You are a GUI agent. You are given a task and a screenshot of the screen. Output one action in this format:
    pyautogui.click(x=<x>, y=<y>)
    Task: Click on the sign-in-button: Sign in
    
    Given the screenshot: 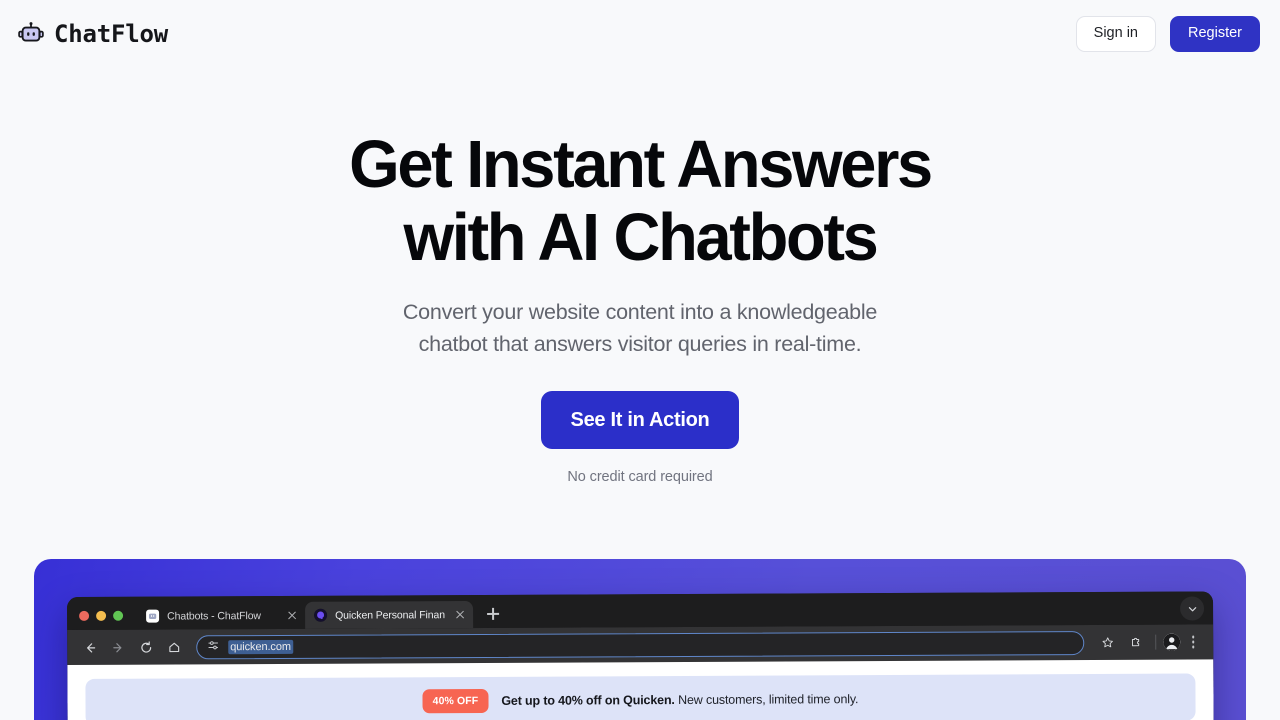 What is the action you would take?
    pyautogui.click(x=1115, y=34)
    